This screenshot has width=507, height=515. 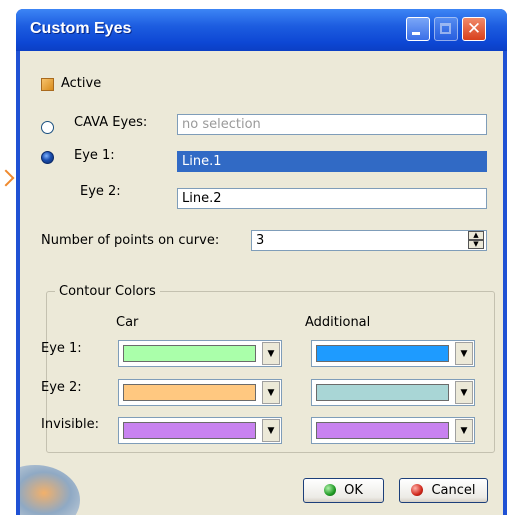 I want to click on eye2-label: Eye 2:, so click(x=100, y=191).